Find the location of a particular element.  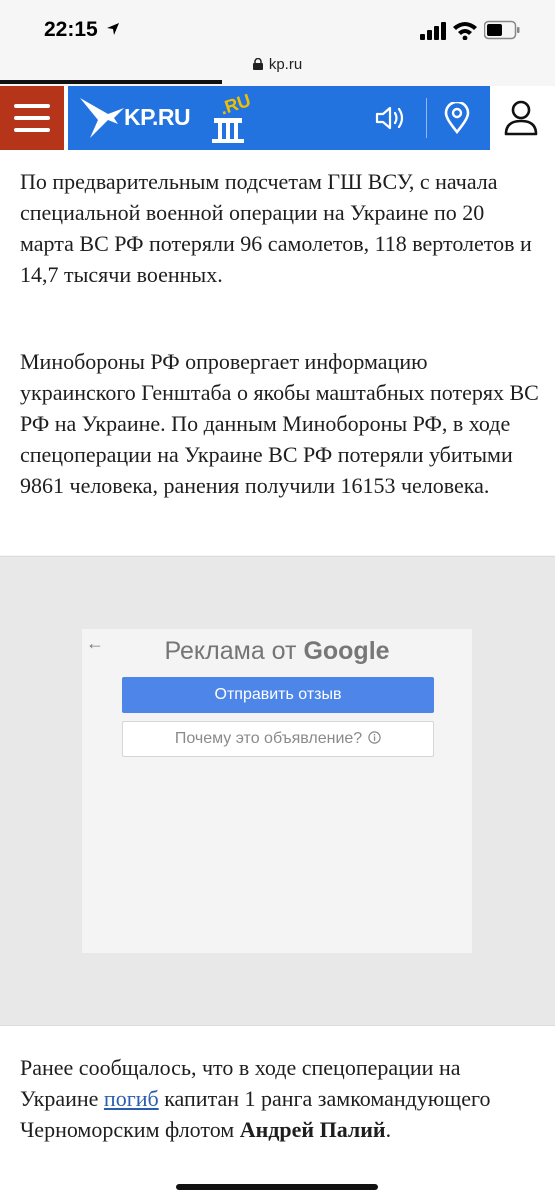

site-header: KP.RU .RU is located at coordinates (277, 118).